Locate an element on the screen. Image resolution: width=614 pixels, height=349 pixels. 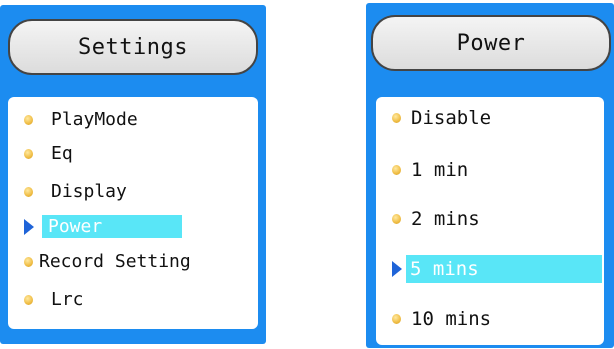
menu-item-10-mins: 10 mins is located at coordinates (490, 319).